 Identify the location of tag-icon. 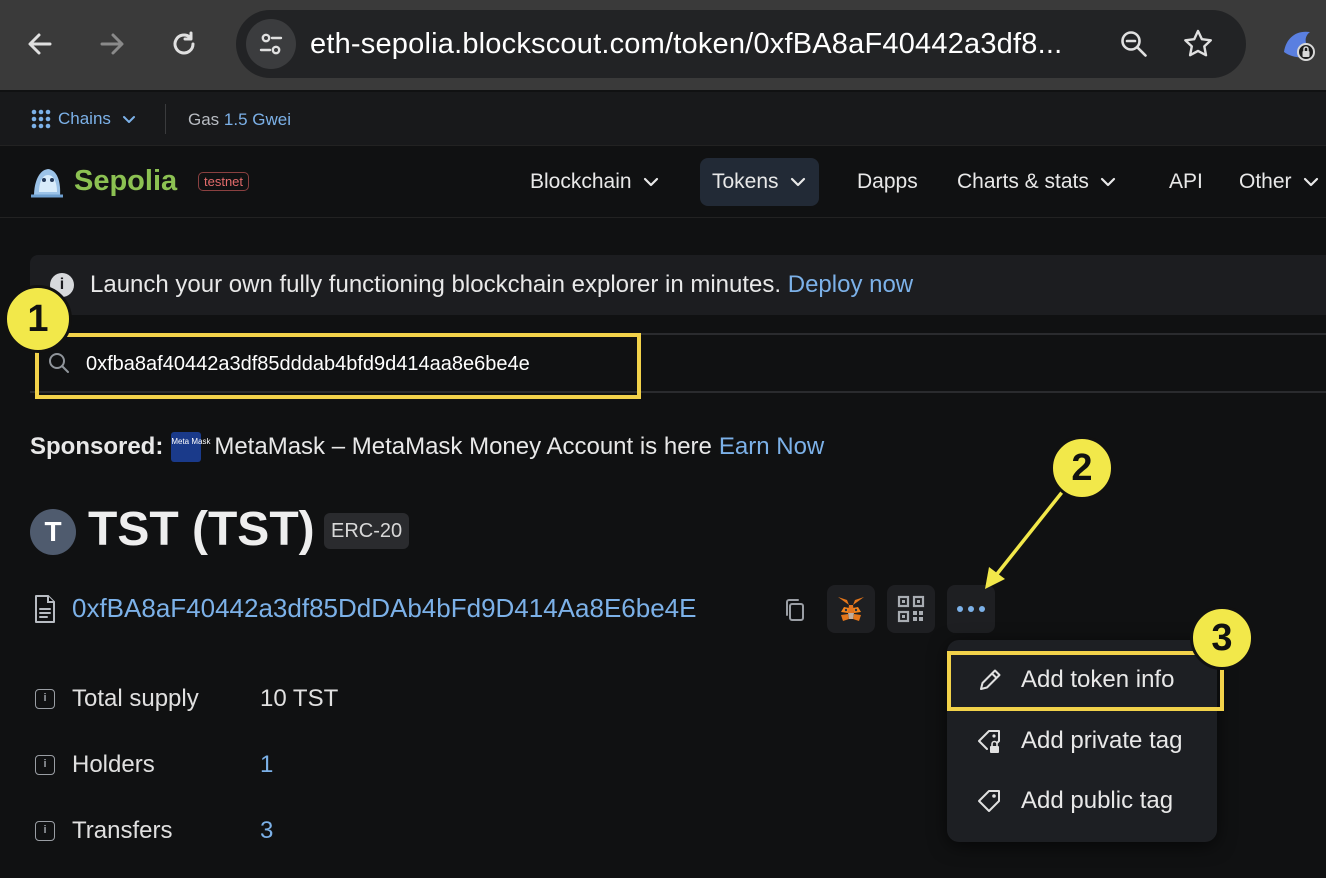
(990, 801).